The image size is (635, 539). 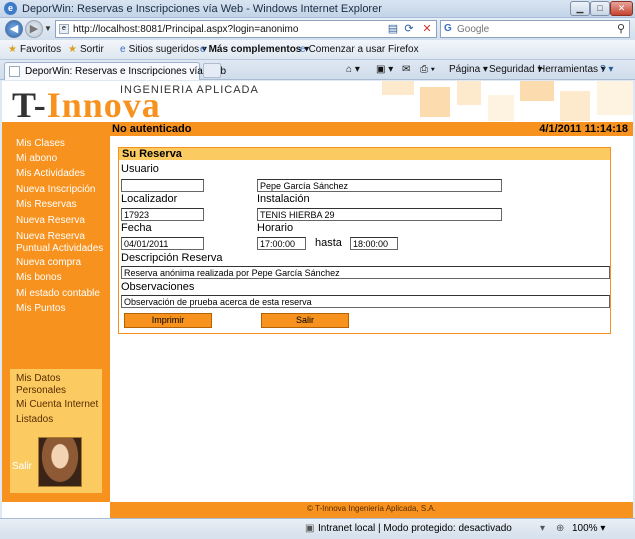 I want to click on sidebar-item-estado-contable: Mi estado contable, so click(x=58, y=294).